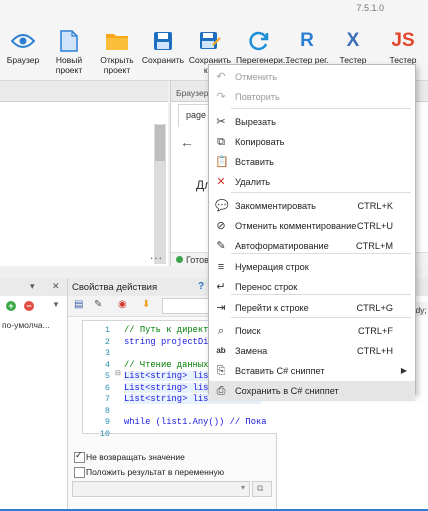 Image resolution: width=428 pixels, height=511 pixels. I want to click on tree-panel-header: ▾ ✕, so click(33, 287).